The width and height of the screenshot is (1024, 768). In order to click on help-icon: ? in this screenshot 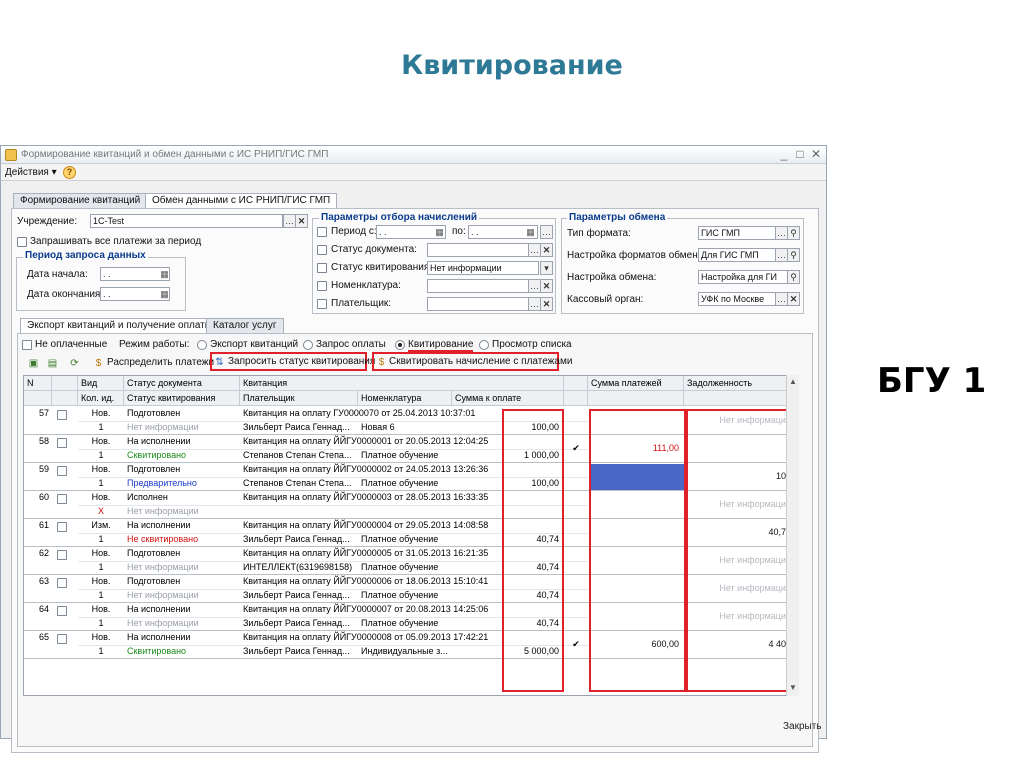, I will do `click(69, 172)`.